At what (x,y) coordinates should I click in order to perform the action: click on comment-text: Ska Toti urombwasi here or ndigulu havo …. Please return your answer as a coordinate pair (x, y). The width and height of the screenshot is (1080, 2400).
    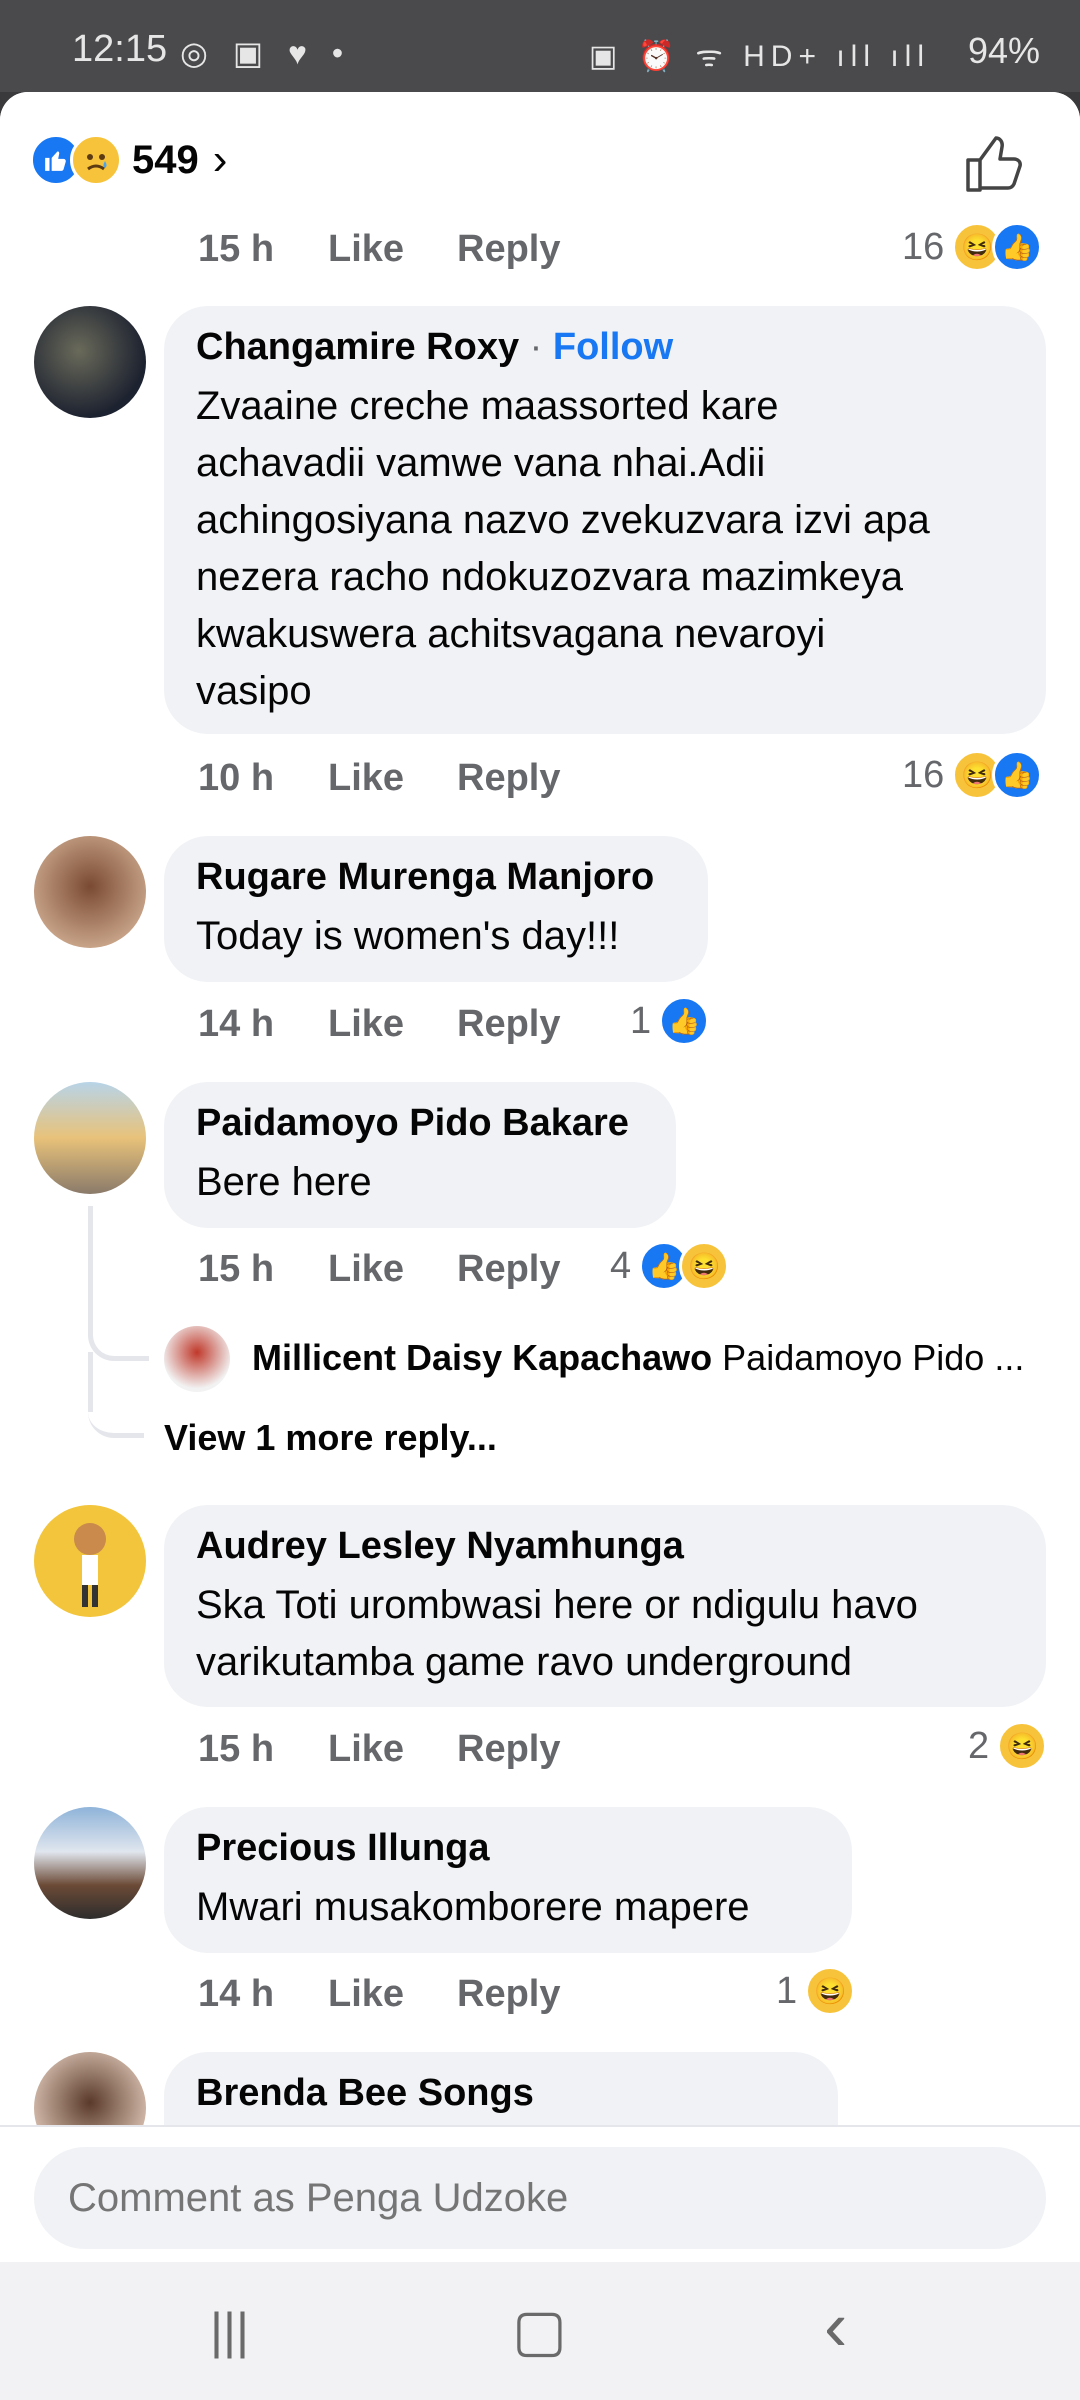
    Looking at the image, I should click on (557, 1634).